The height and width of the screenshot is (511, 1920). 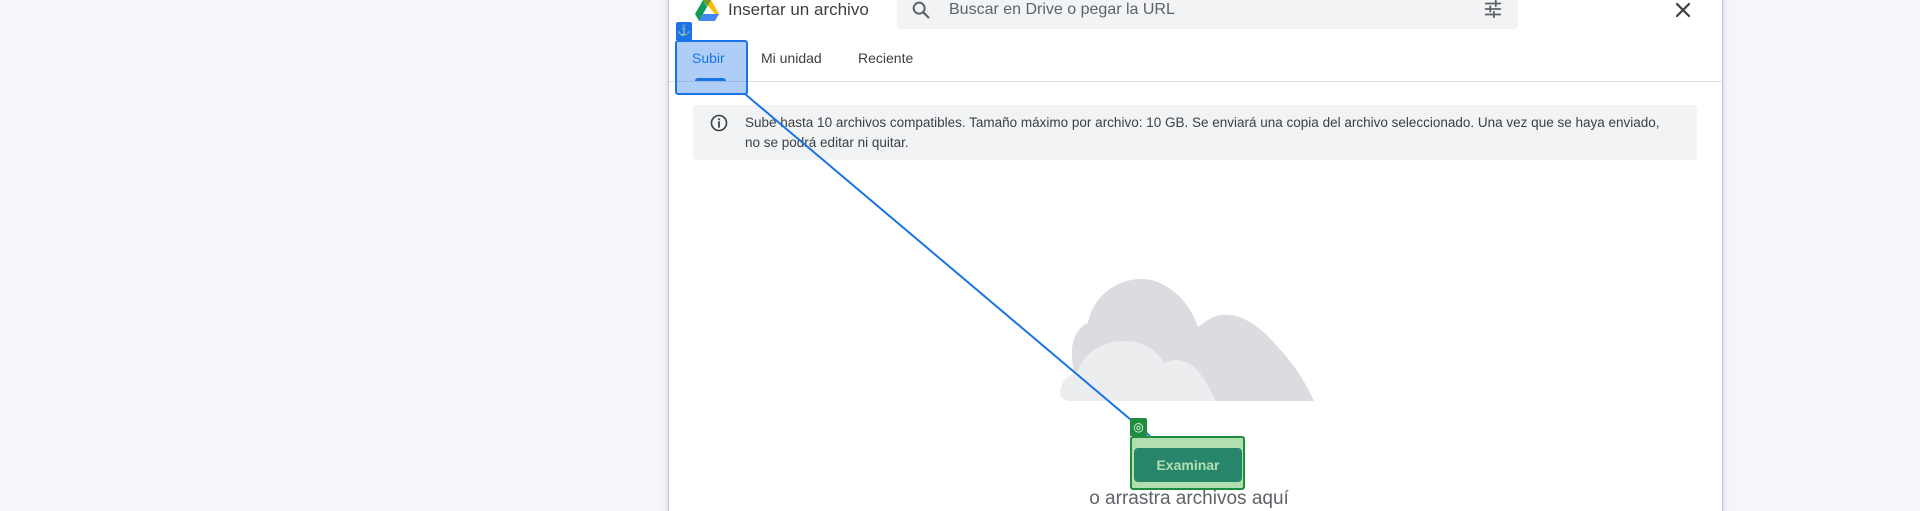 I want to click on tune-icon, so click(x=1493, y=10).